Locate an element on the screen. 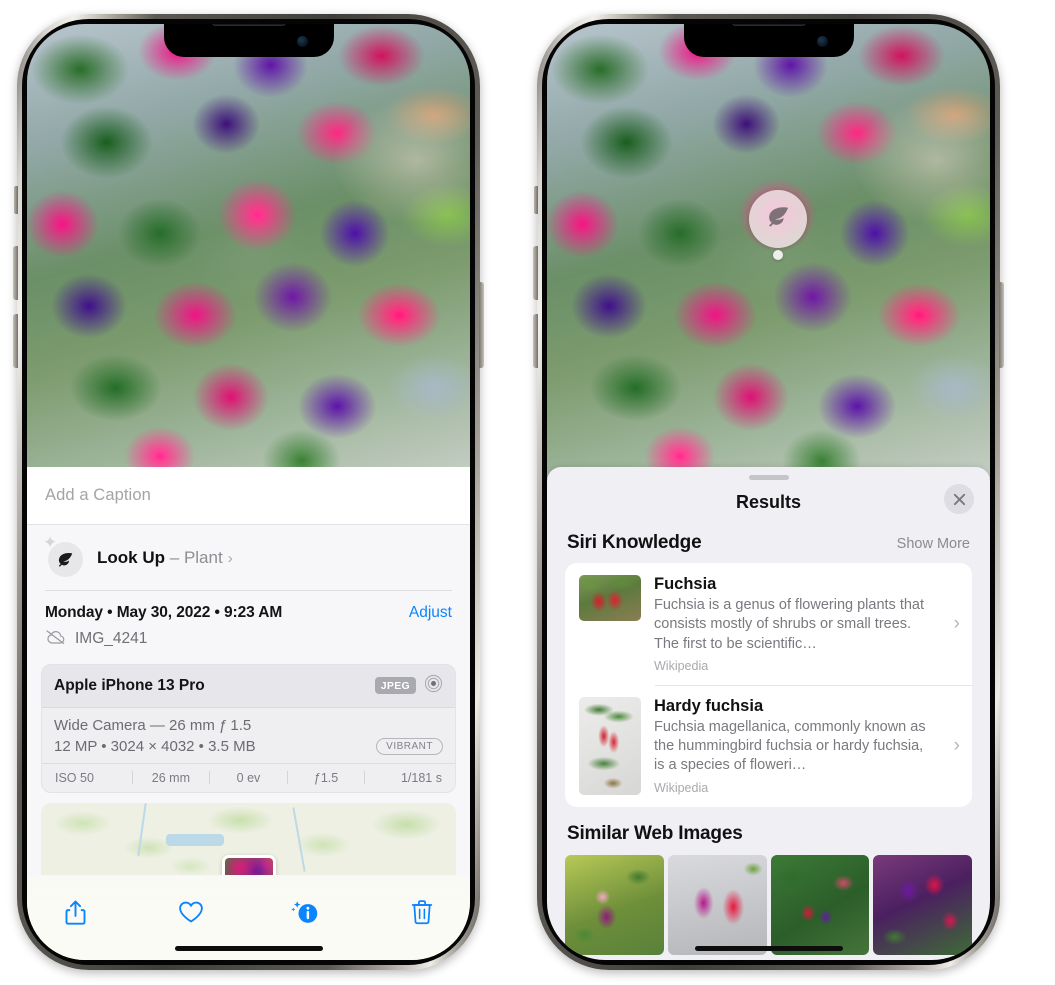  caption-placeholder: Add a Caption is located at coordinates (98, 495).